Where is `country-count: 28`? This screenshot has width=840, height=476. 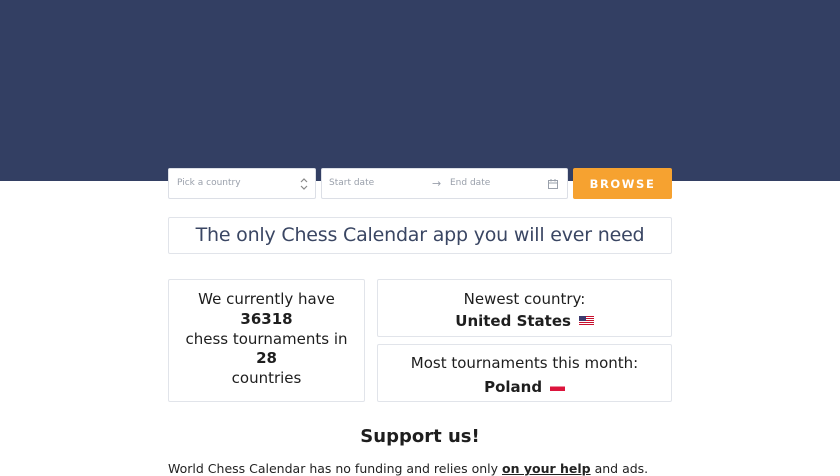
country-count: 28 is located at coordinates (266, 358).